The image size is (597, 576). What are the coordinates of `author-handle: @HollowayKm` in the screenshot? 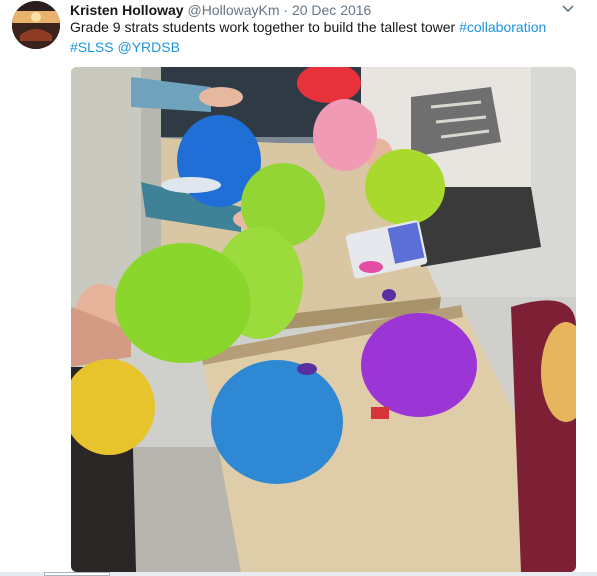 It's located at (233, 10).